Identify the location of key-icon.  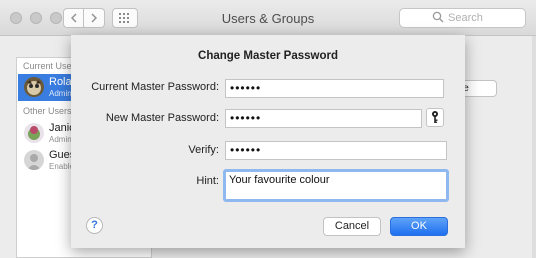
(435, 117).